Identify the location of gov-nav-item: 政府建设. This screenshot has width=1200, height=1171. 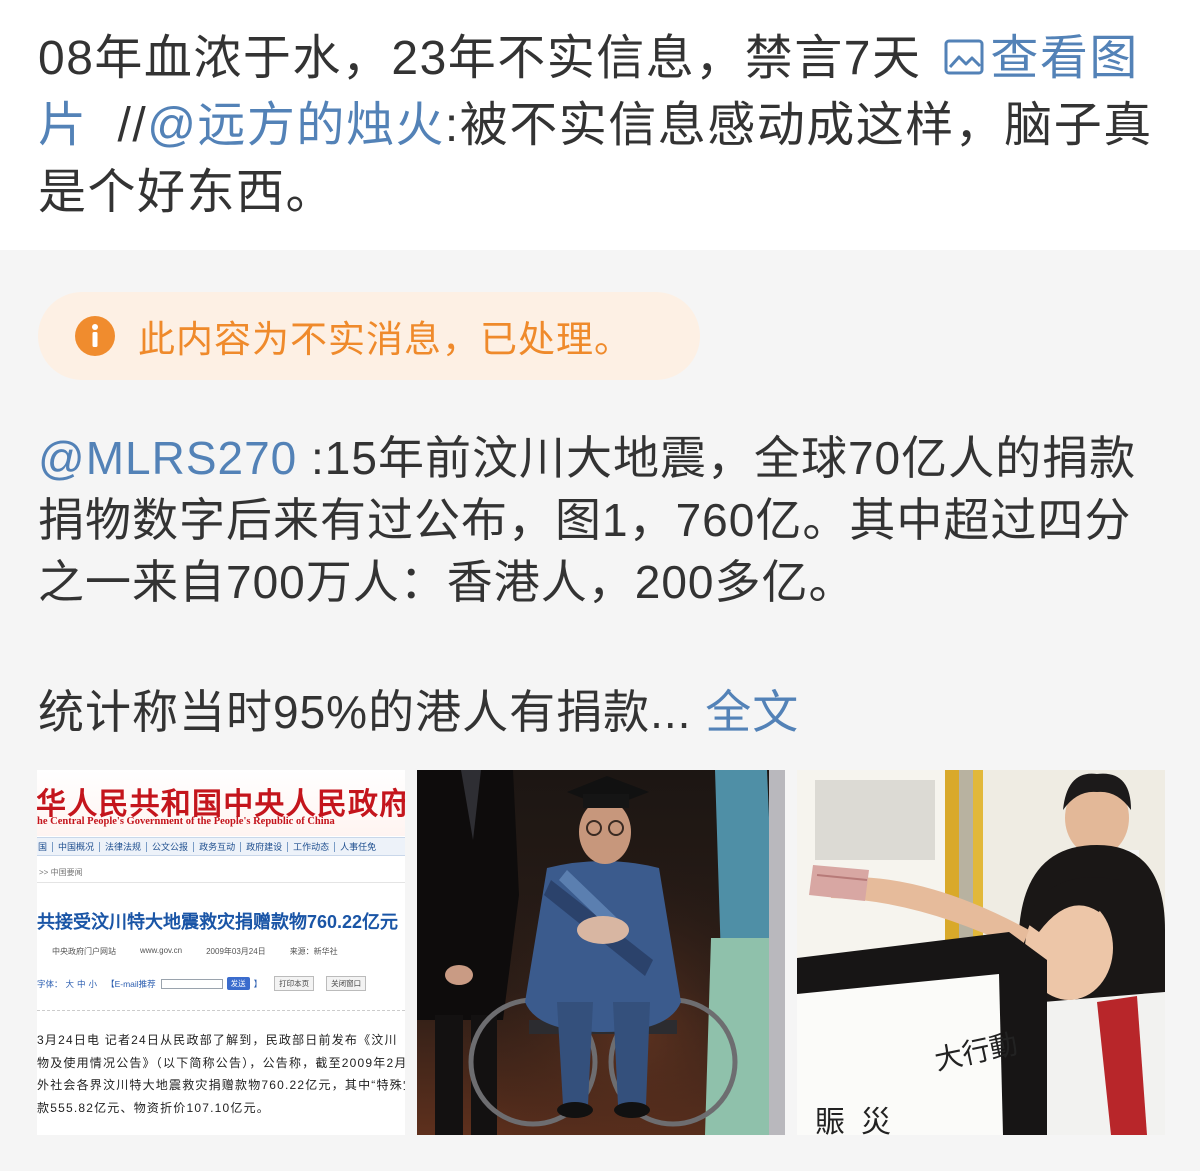
(263, 846).